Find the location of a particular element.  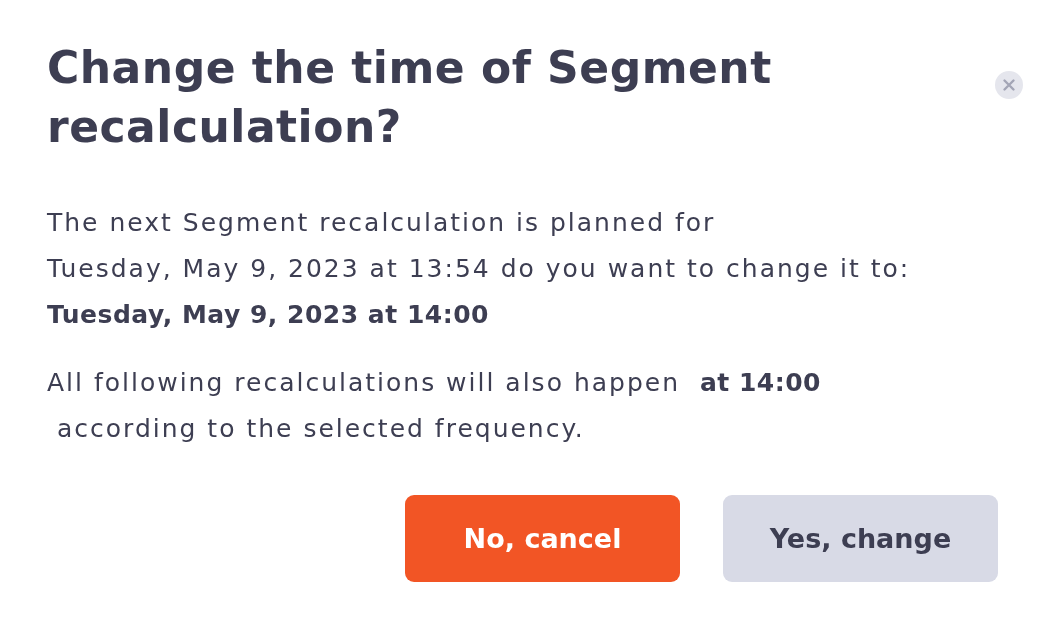

dialog-title: Change the time of Segment recalculation? is located at coordinates (410, 97).